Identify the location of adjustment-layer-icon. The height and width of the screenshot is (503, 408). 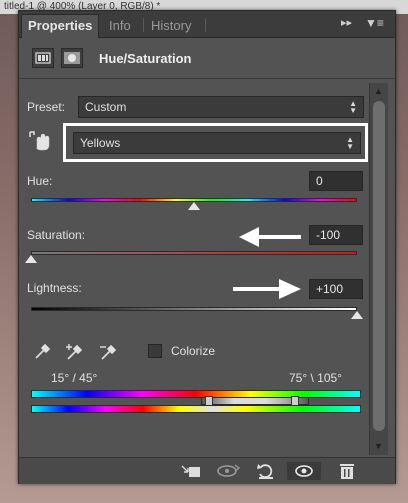
(43, 58).